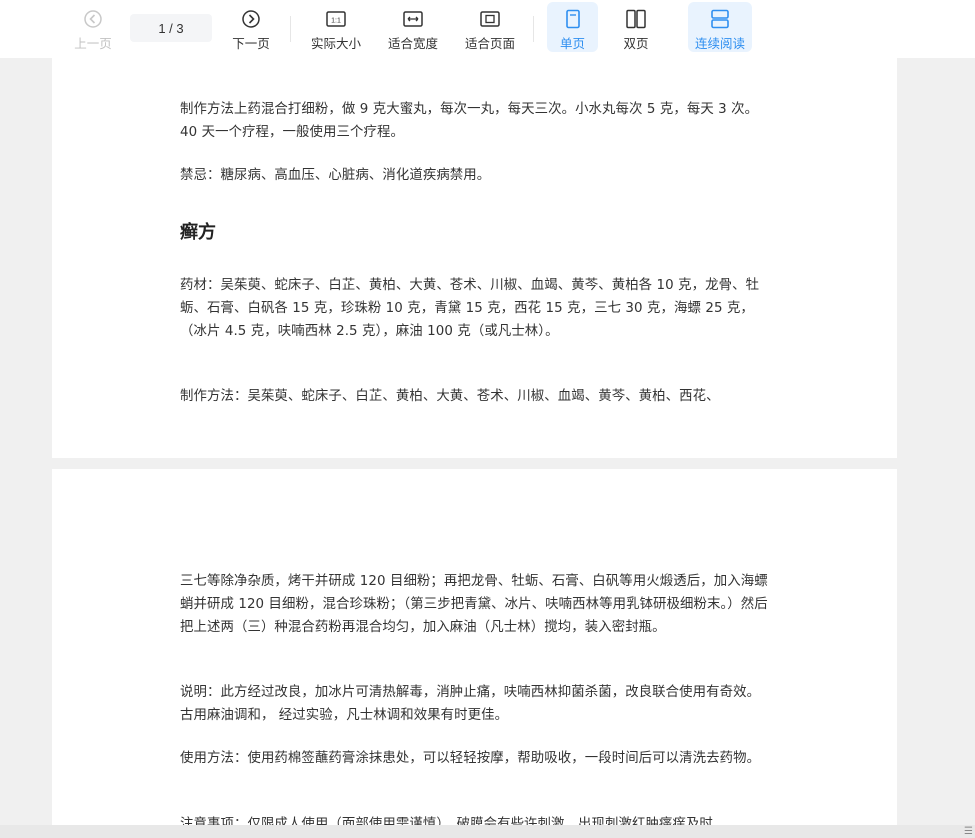 The height and width of the screenshot is (838, 975). I want to click on fit-page-button: 适合页面, so click(490, 29).